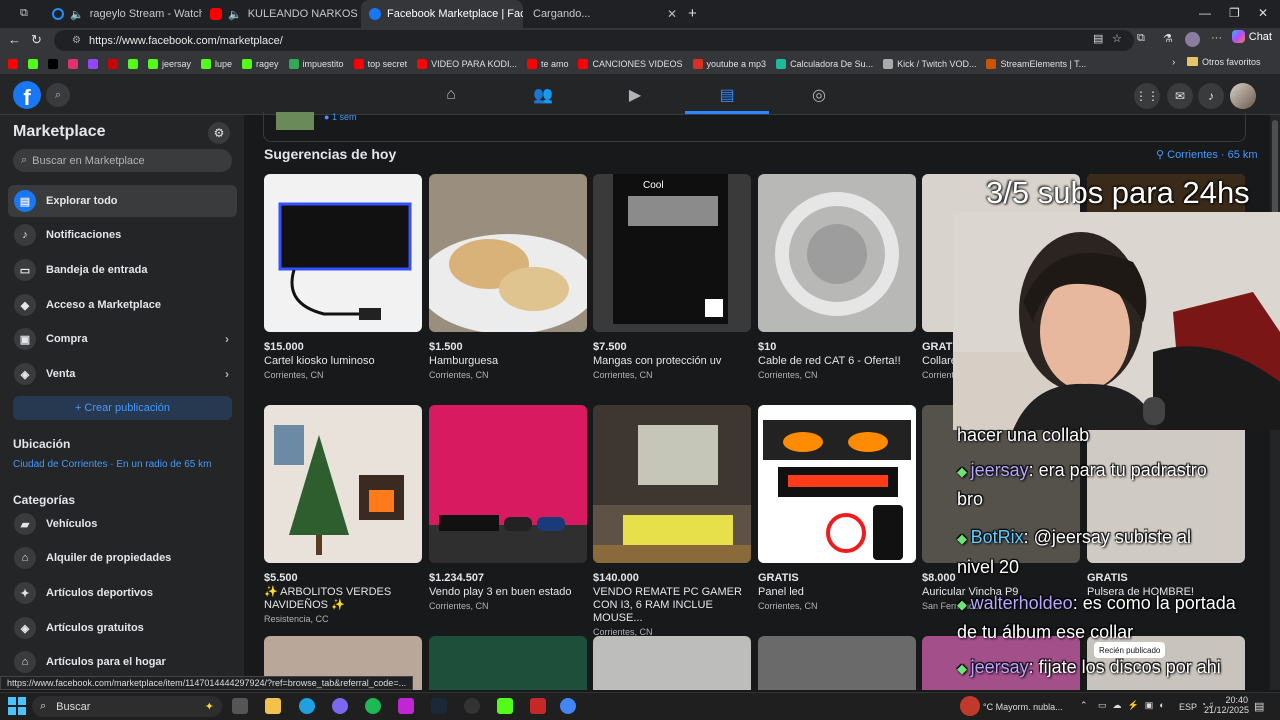  What do you see at coordinates (216, 63) in the screenshot?
I see `bookmark-item: lupe` at bounding box center [216, 63].